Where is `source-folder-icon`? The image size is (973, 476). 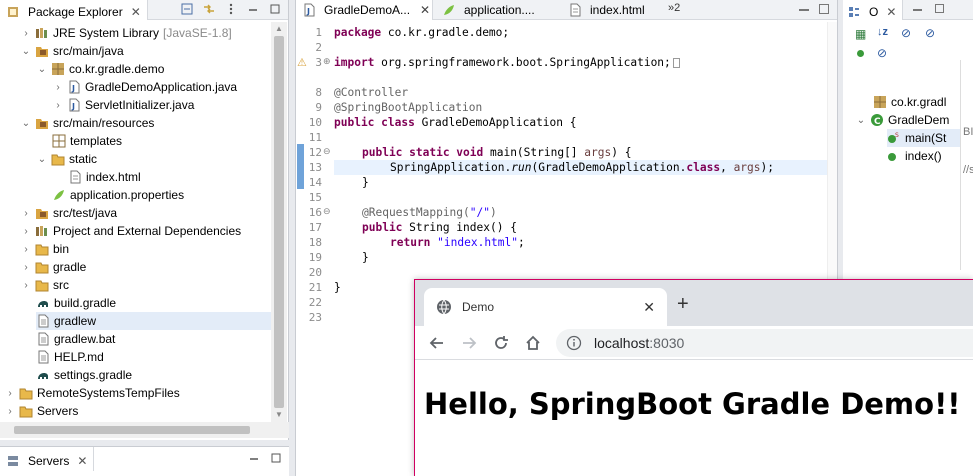
source-folder-icon is located at coordinates (42, 51).